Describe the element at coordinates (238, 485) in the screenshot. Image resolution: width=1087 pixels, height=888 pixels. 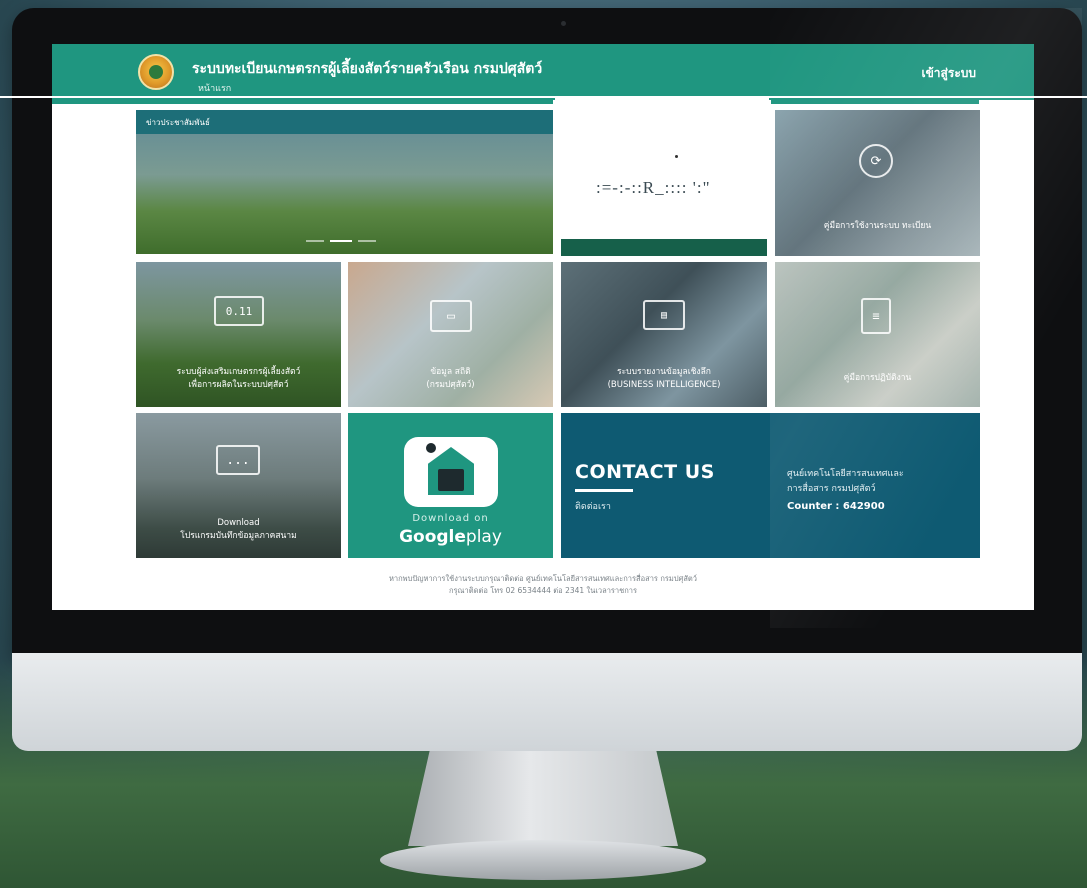
I see `tile-download-form: ... Download โปรแกรมบันทึกข้อมูลภาคสนาม` at that location.